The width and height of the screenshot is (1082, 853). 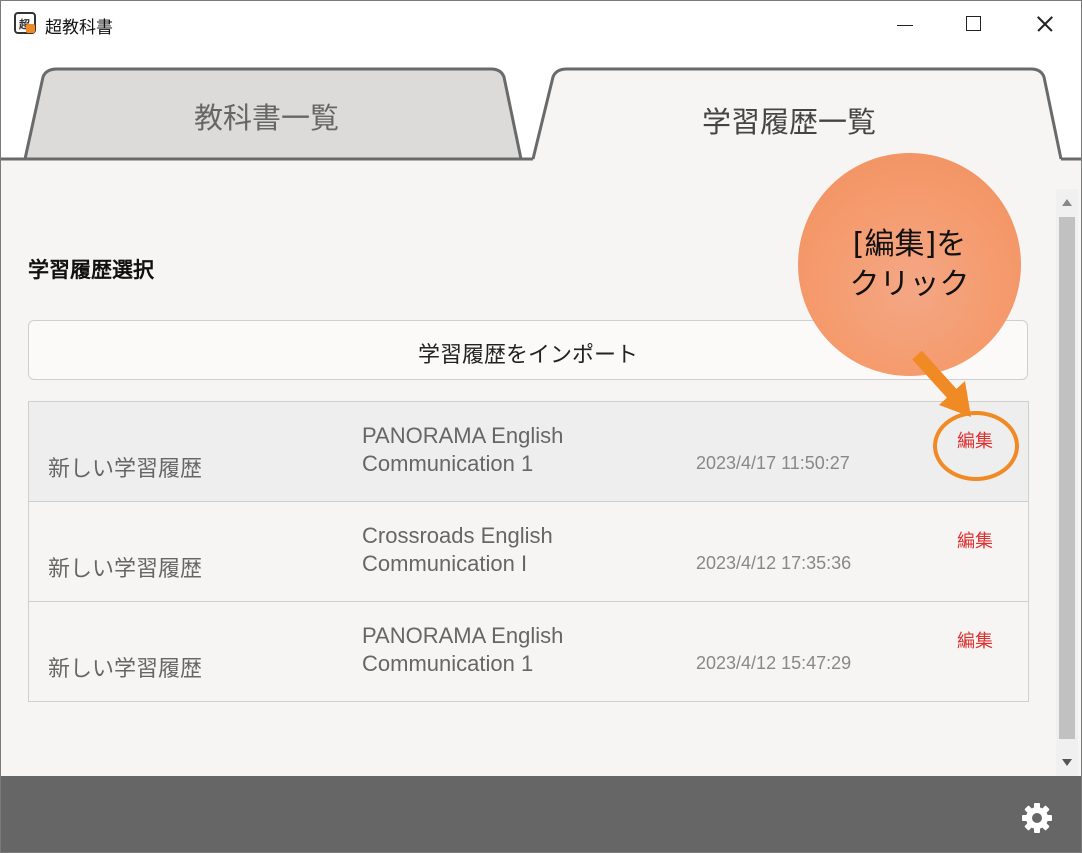 What do you see at coordinates (774, 563) in the screenshot?
I see `history-date: 2023/4/12 17:35:36` at bounding box center [774, 563].